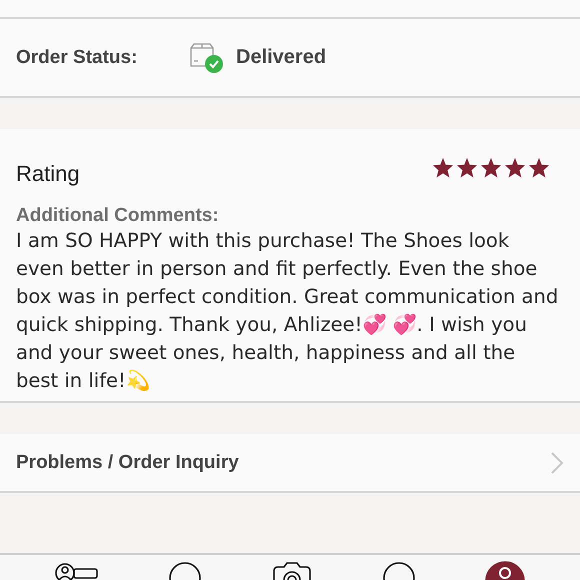  Describe the element at coordinates (118, 216) in the screenshot. I see `comments-label: Additional Comments:` at that location.